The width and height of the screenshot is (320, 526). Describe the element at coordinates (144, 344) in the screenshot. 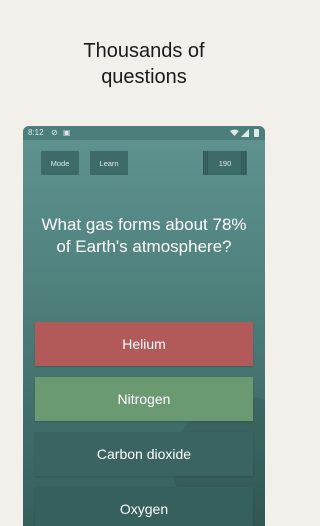

I see `answer-button-helium: Helium` at that location.